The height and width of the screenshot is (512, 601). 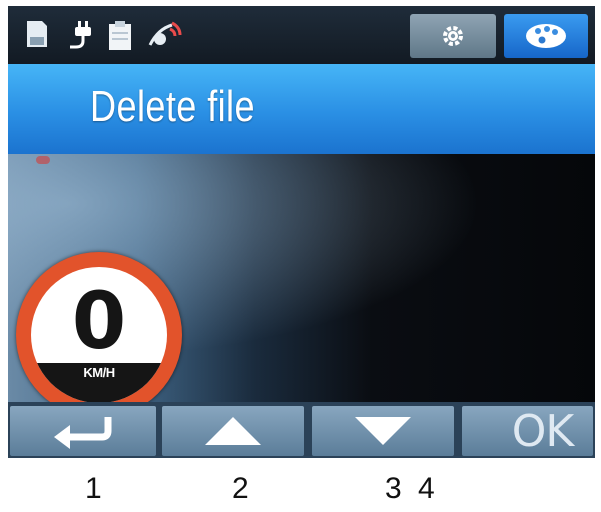 I want to click on speed-unit: KM/H, so click(x=99, y=372).